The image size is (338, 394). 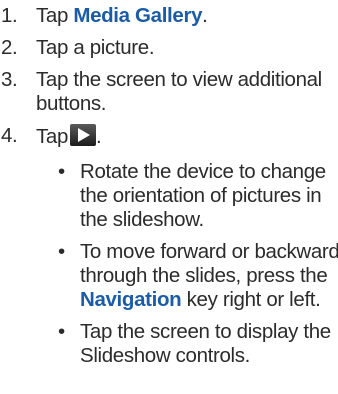 What do you see at coordinates (9, 135) in the screenshot?
I see `step-number: 4.` at bounding box center [9, 135].